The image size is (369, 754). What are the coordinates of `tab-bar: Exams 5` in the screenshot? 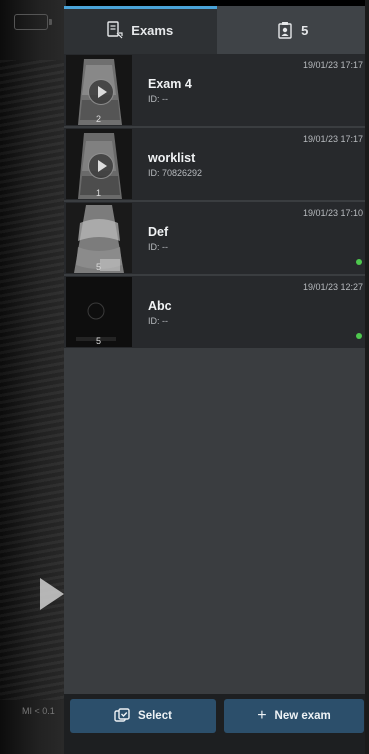 It's located at (216, 30).